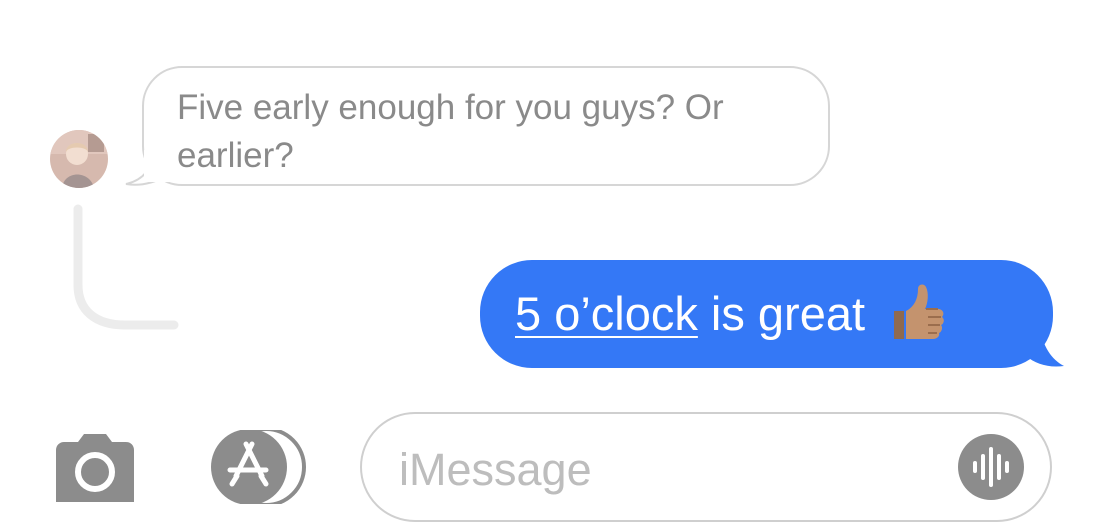 This screenshot has height=522, width=1096. Describe the element at coordinates (606, 313) in the screenshot. I see `time-link: 5 o’clock` at that location.